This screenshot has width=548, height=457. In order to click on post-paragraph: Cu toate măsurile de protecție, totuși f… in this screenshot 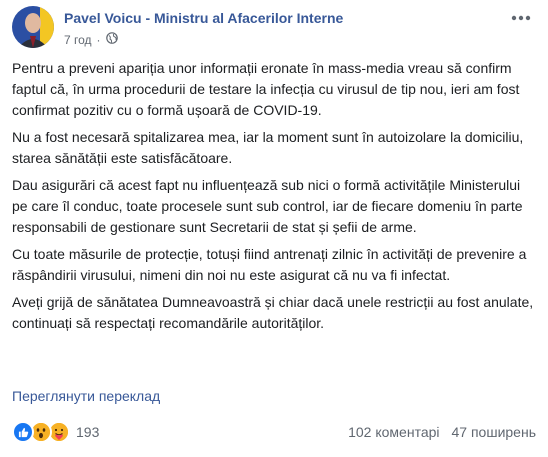, I will do `click(269, 264)`.